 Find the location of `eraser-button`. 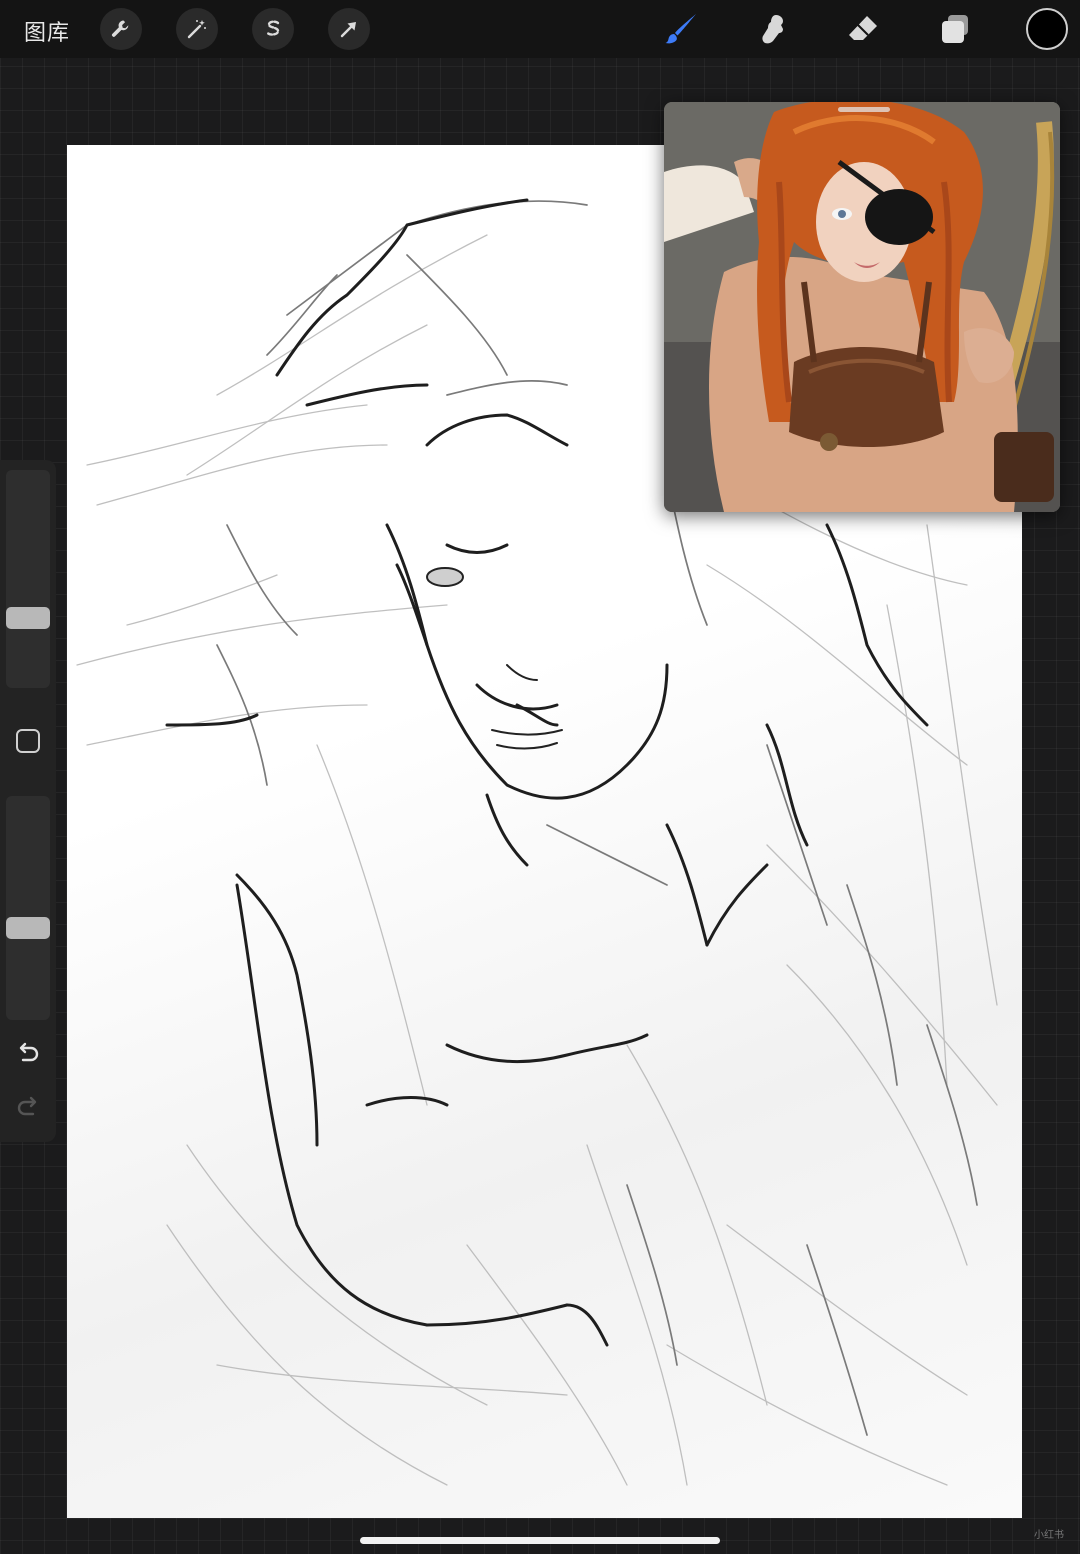

eraser-button is located at coordinates (863, 29).